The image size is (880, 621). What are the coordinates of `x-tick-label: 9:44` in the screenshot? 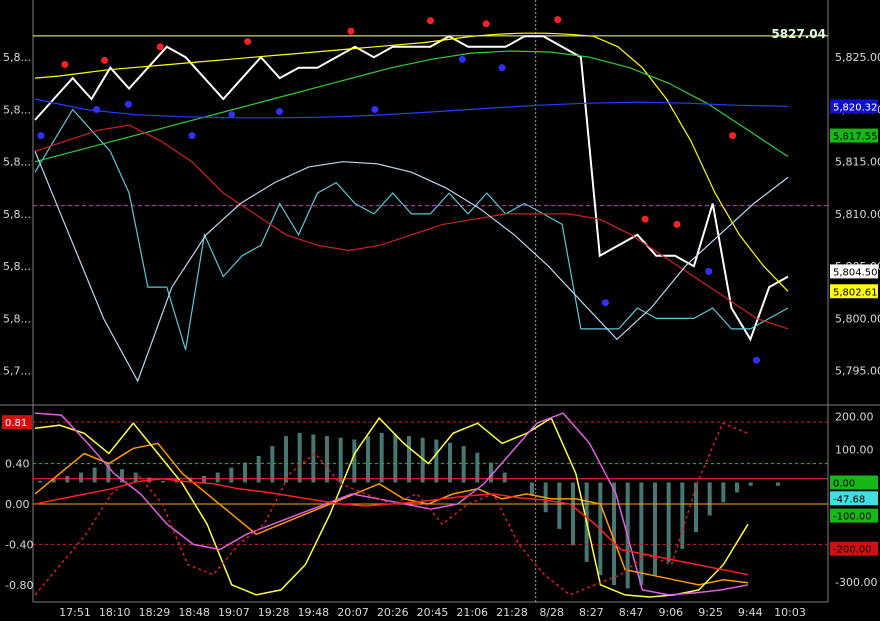 It's located at (750, 612).